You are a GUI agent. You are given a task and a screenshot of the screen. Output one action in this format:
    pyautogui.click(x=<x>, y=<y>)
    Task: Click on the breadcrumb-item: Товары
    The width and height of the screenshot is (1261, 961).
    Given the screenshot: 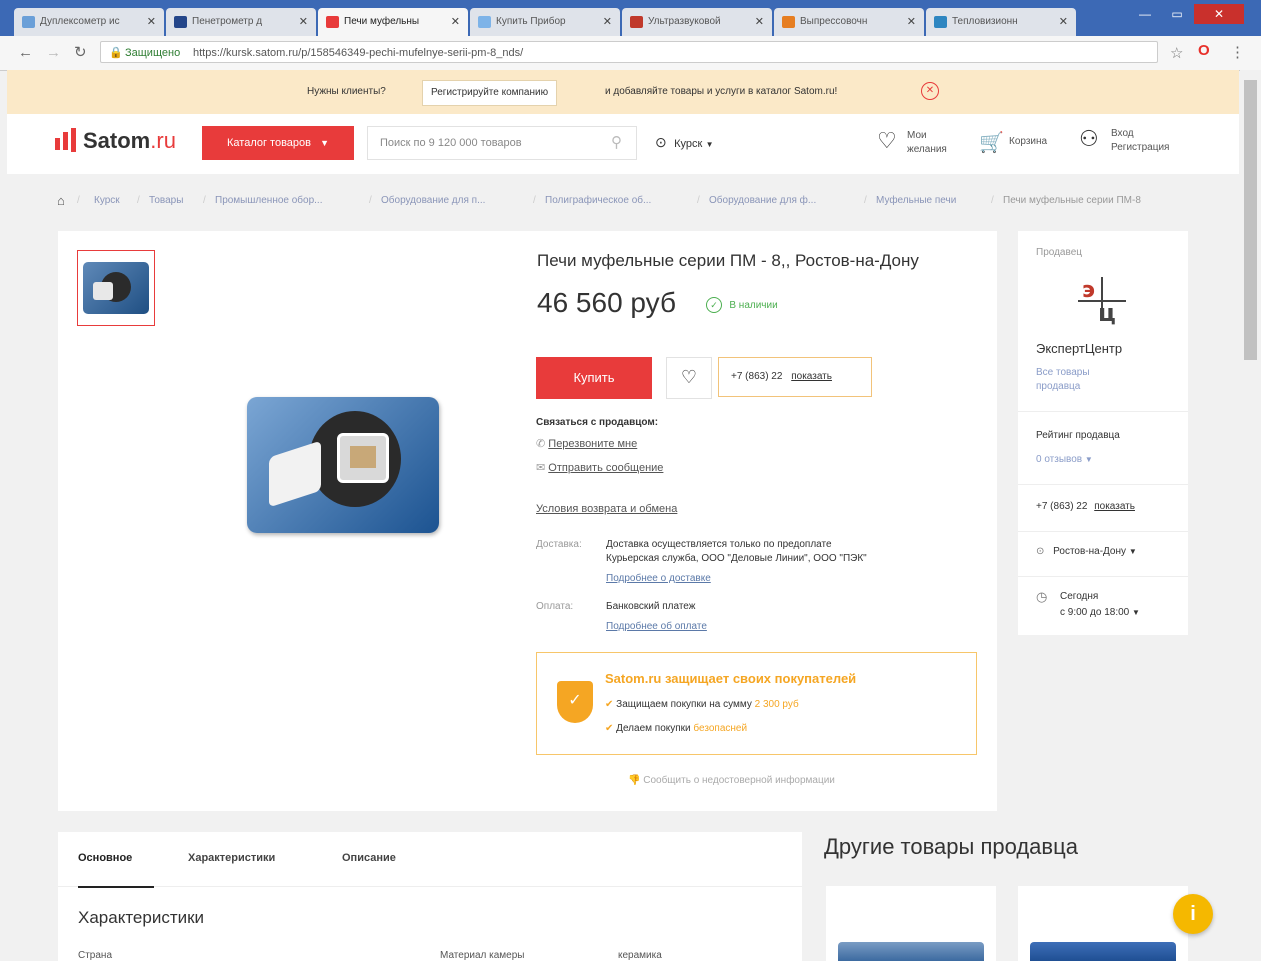 What is the action you would take?
    pyautogui.click(x=166, y=200)
    